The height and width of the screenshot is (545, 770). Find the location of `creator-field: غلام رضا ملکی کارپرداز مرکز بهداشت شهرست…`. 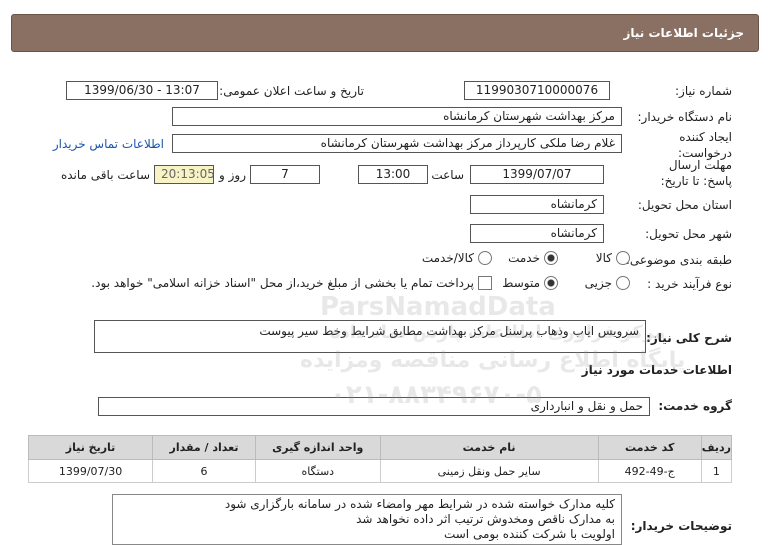

creator-field: غلام رضا ملکی کارپرداز مرکز بهداشت شهرست… is located at coordinates (397, 143).